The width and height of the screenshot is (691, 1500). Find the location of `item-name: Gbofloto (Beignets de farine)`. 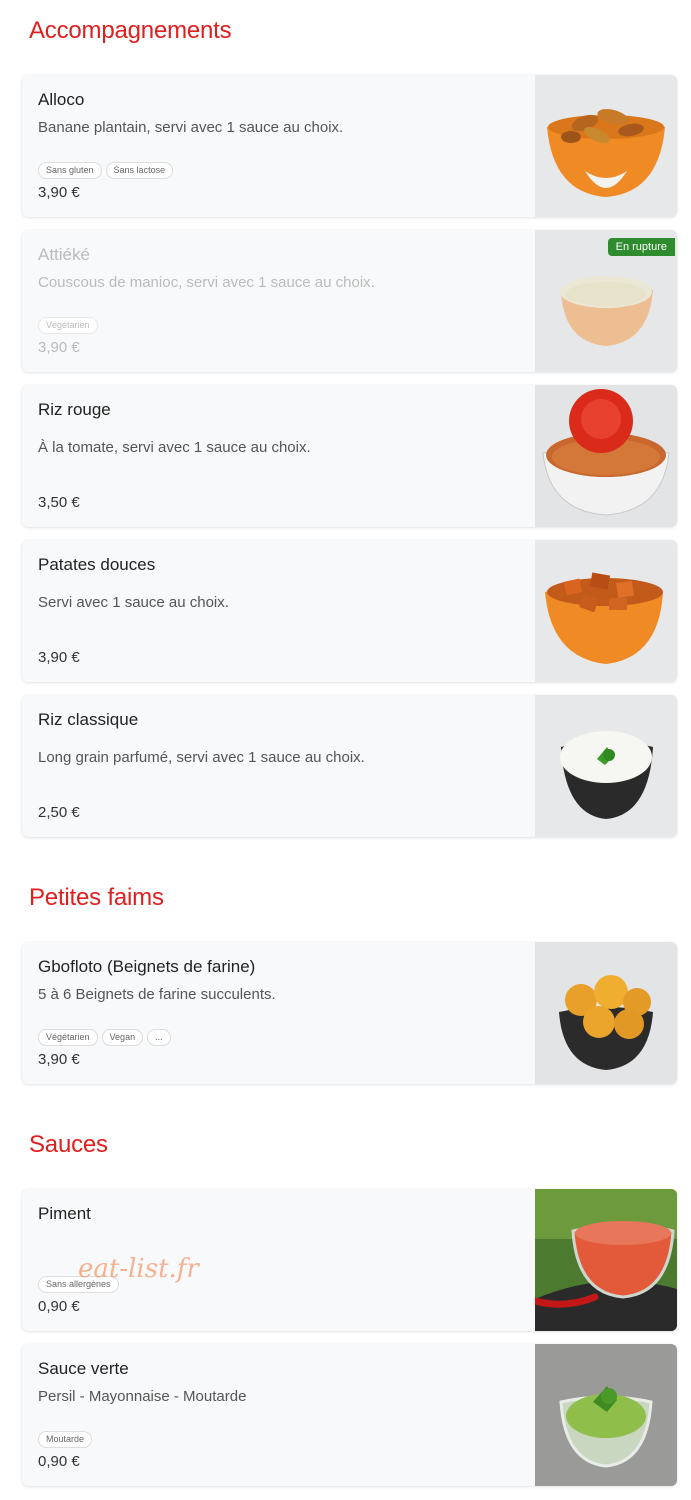

item-name: Gbofloto (Beignets de farine) is located at coordinates (147, 966).